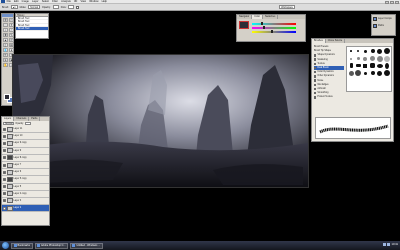  I want to click on brush-tool-icon: ✎, so click(11, 35).